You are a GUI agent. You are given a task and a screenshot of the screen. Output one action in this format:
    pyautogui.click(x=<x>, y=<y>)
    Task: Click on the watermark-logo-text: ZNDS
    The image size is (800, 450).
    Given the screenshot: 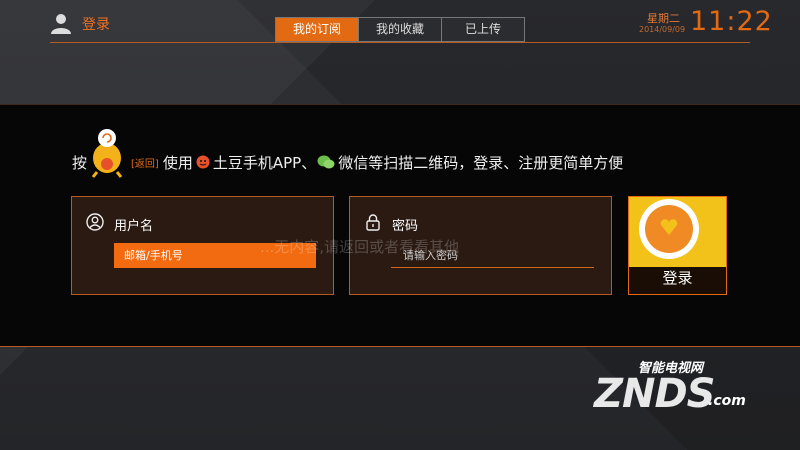 What is the action you would take?
    pyautogui.click(x=654, y=394)
    